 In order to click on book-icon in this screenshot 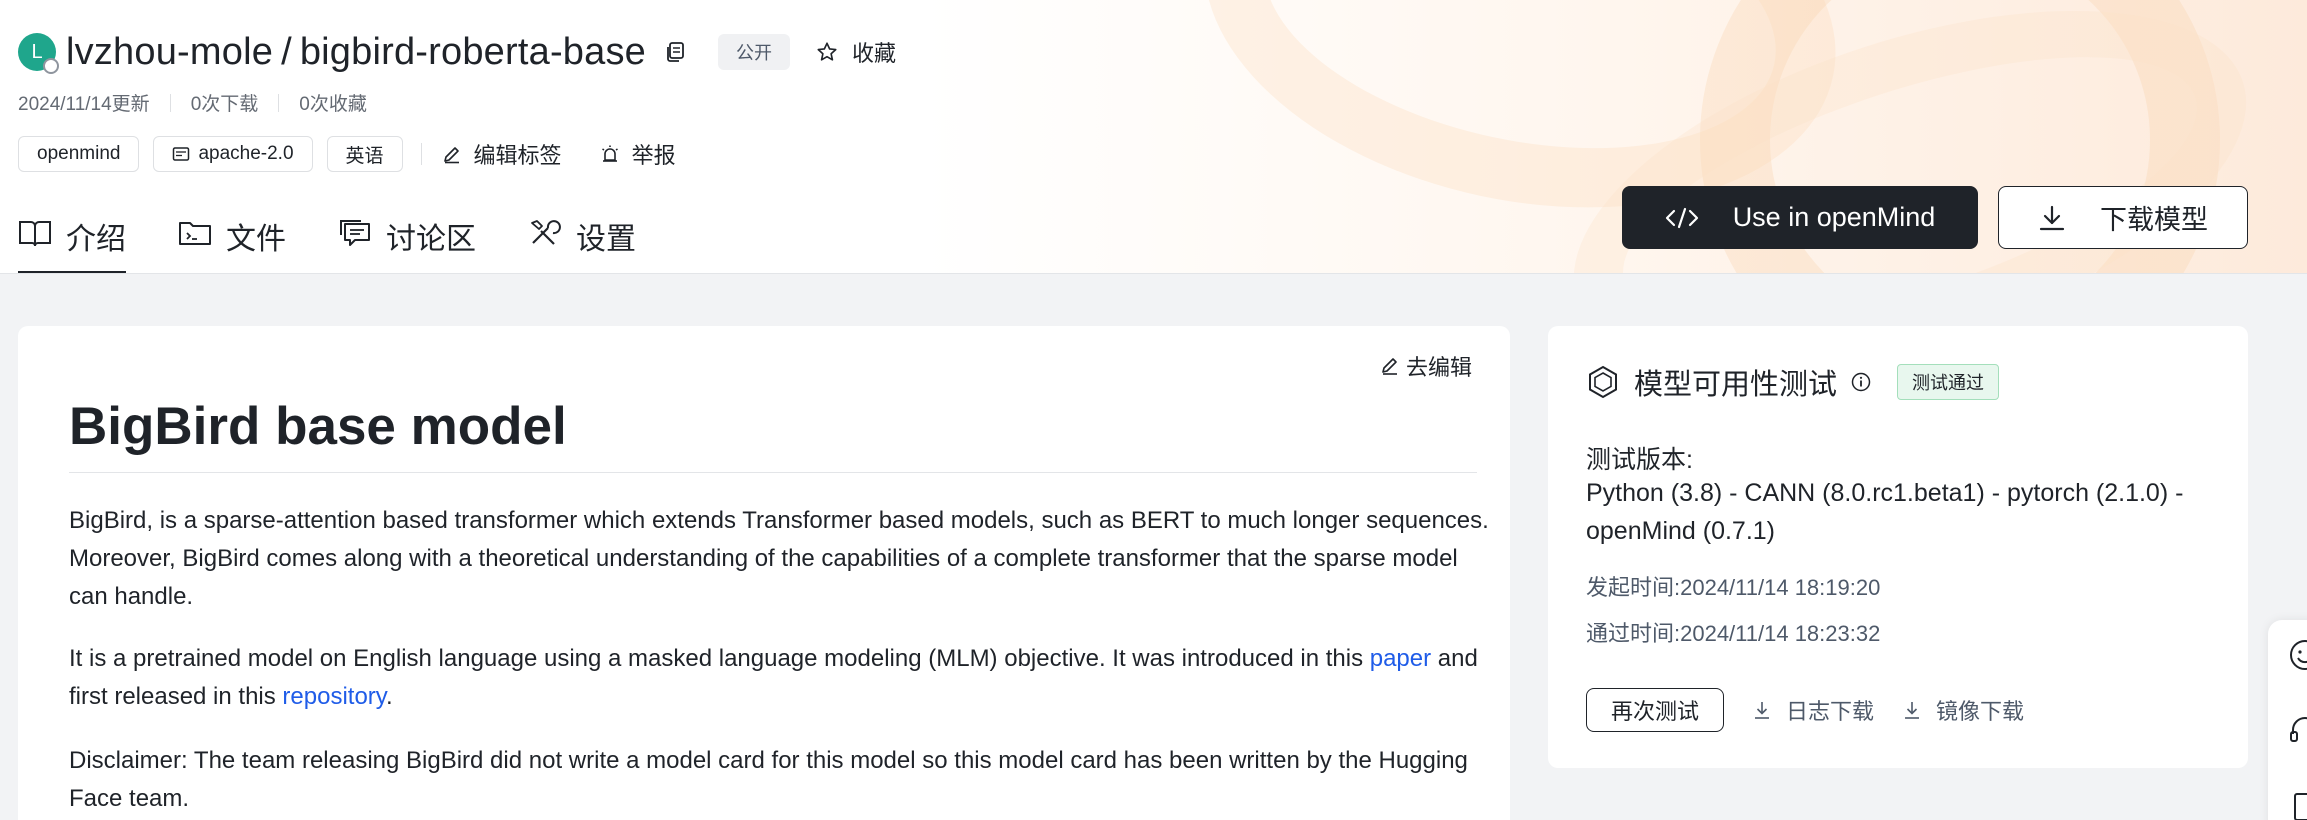, I will do `click(35, 234)`.